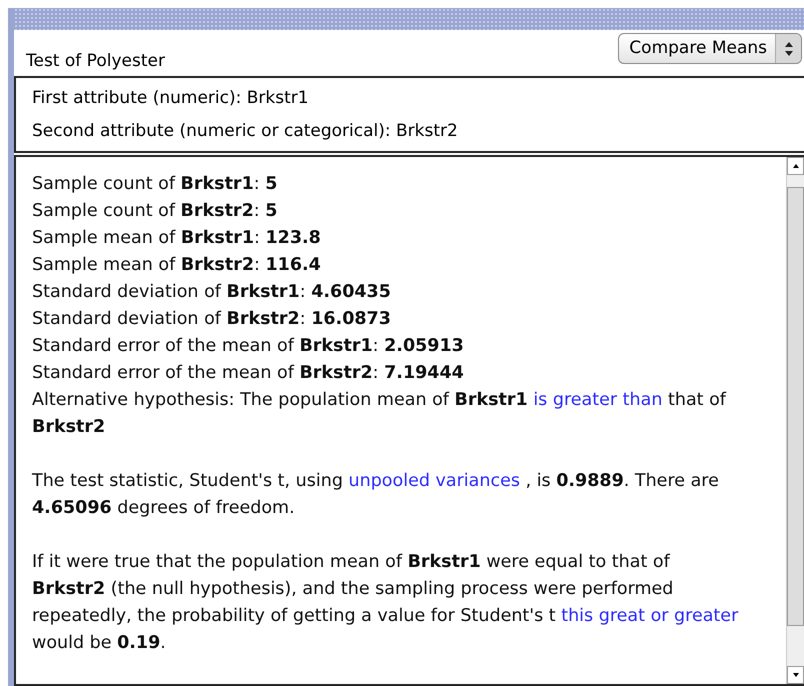 The image size is (804, 686). I want to click on scroll-down-icon, so click(795, 675).